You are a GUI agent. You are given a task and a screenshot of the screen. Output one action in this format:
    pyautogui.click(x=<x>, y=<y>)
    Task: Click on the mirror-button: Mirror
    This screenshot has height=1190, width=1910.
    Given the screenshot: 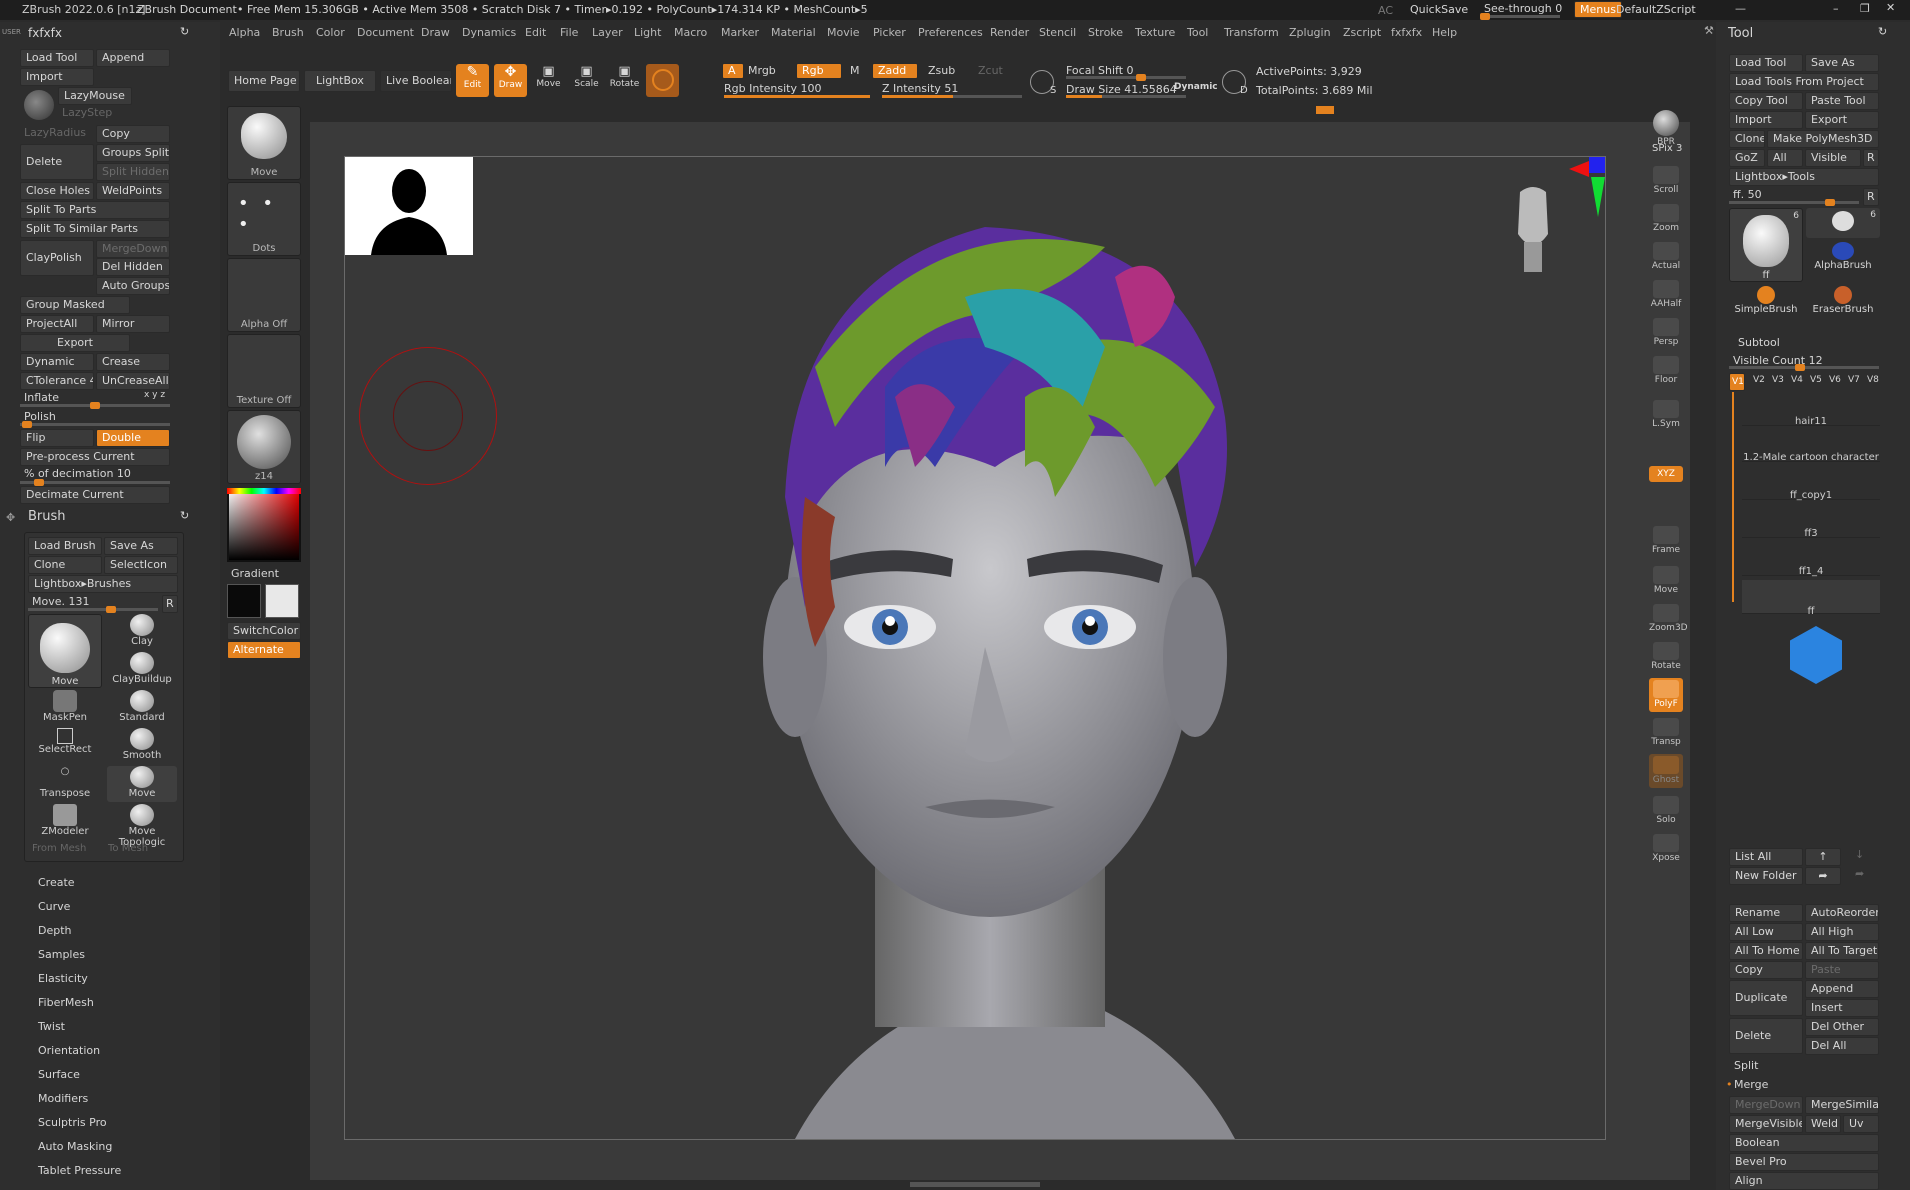 What is the action you would take?
    pyautogui.click(x=133, y=324)
    